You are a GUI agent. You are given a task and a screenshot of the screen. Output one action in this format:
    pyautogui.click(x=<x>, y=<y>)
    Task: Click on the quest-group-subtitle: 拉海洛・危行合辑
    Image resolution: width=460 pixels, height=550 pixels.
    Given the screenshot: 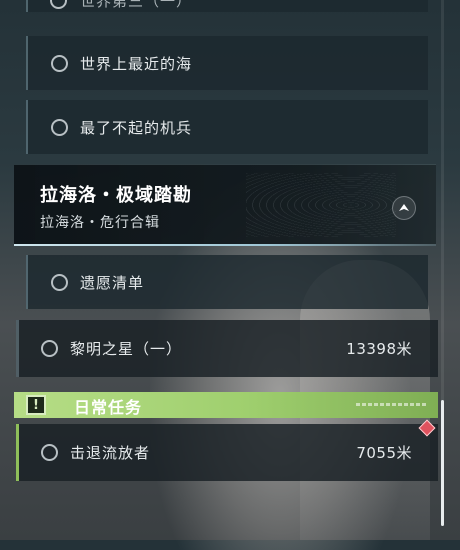 What is the action you would take?
    pyautogui.click(x=100, y=223)
    